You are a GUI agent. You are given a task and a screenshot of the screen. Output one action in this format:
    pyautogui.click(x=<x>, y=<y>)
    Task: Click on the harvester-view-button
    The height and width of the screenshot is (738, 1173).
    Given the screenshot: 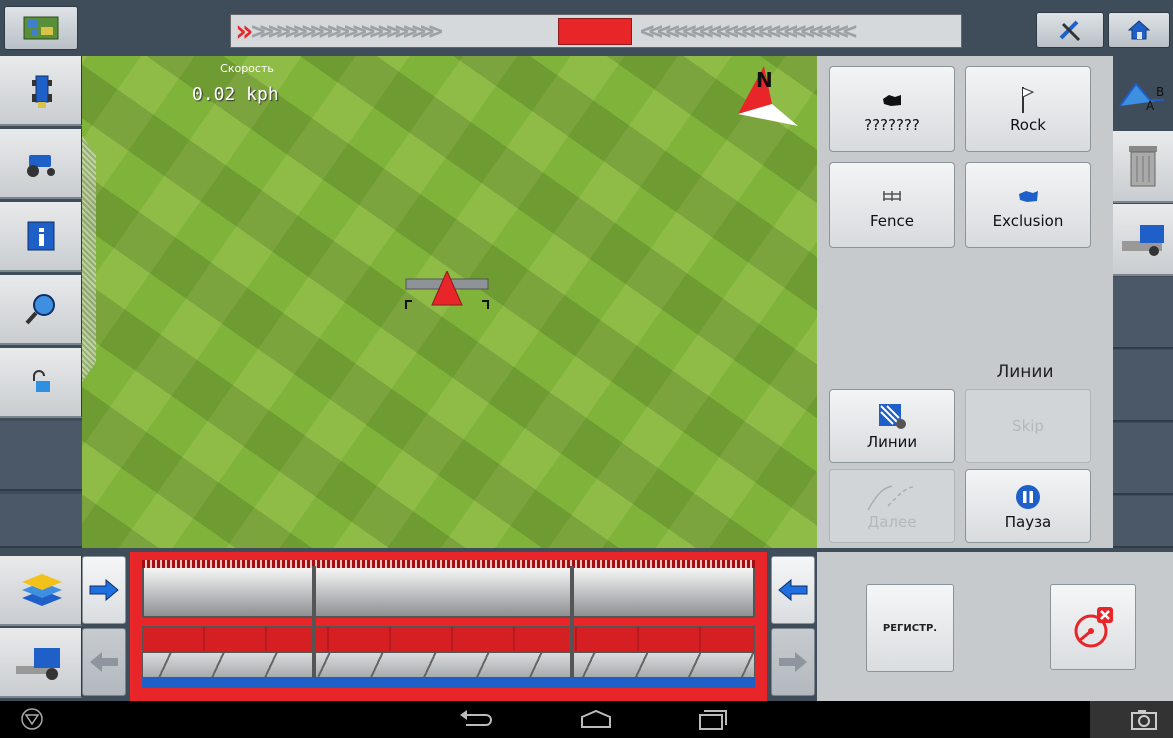 What is the action you would take?
    pyautogui.click(x=1143, y=240)
    